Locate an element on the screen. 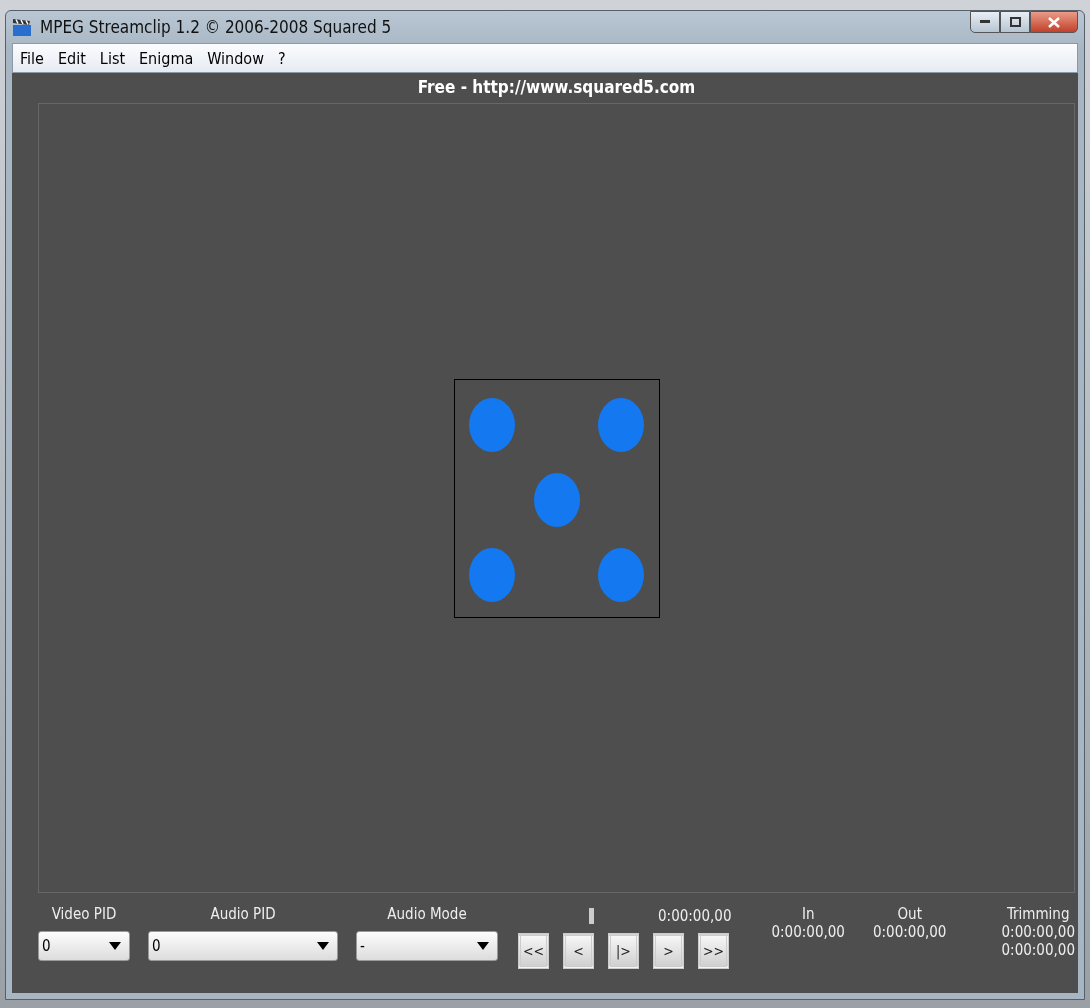 This screenshot has width=1090, height=1008. transport-button: >> is located at coordinates (713, 951).